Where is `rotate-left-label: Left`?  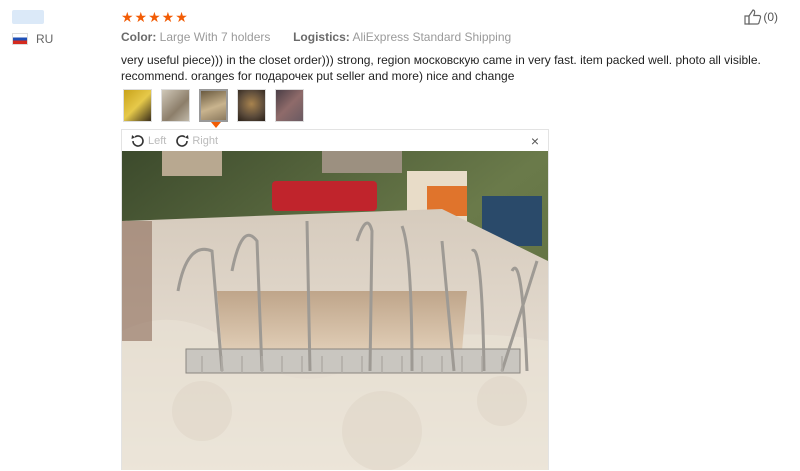 rotate-left-label: Left is located at coordinates (157, 140).